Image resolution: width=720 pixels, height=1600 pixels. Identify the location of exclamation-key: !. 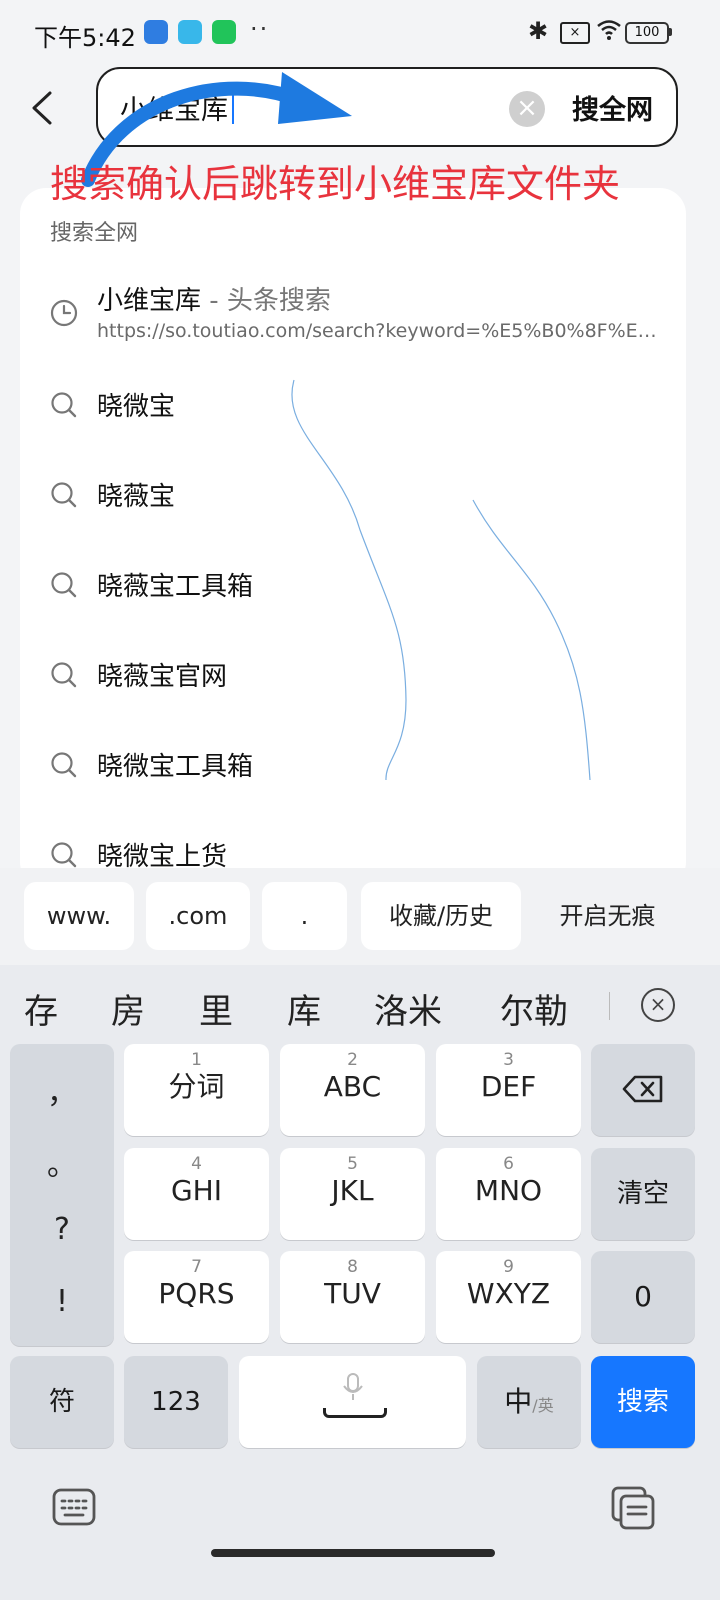
(62, 1301).